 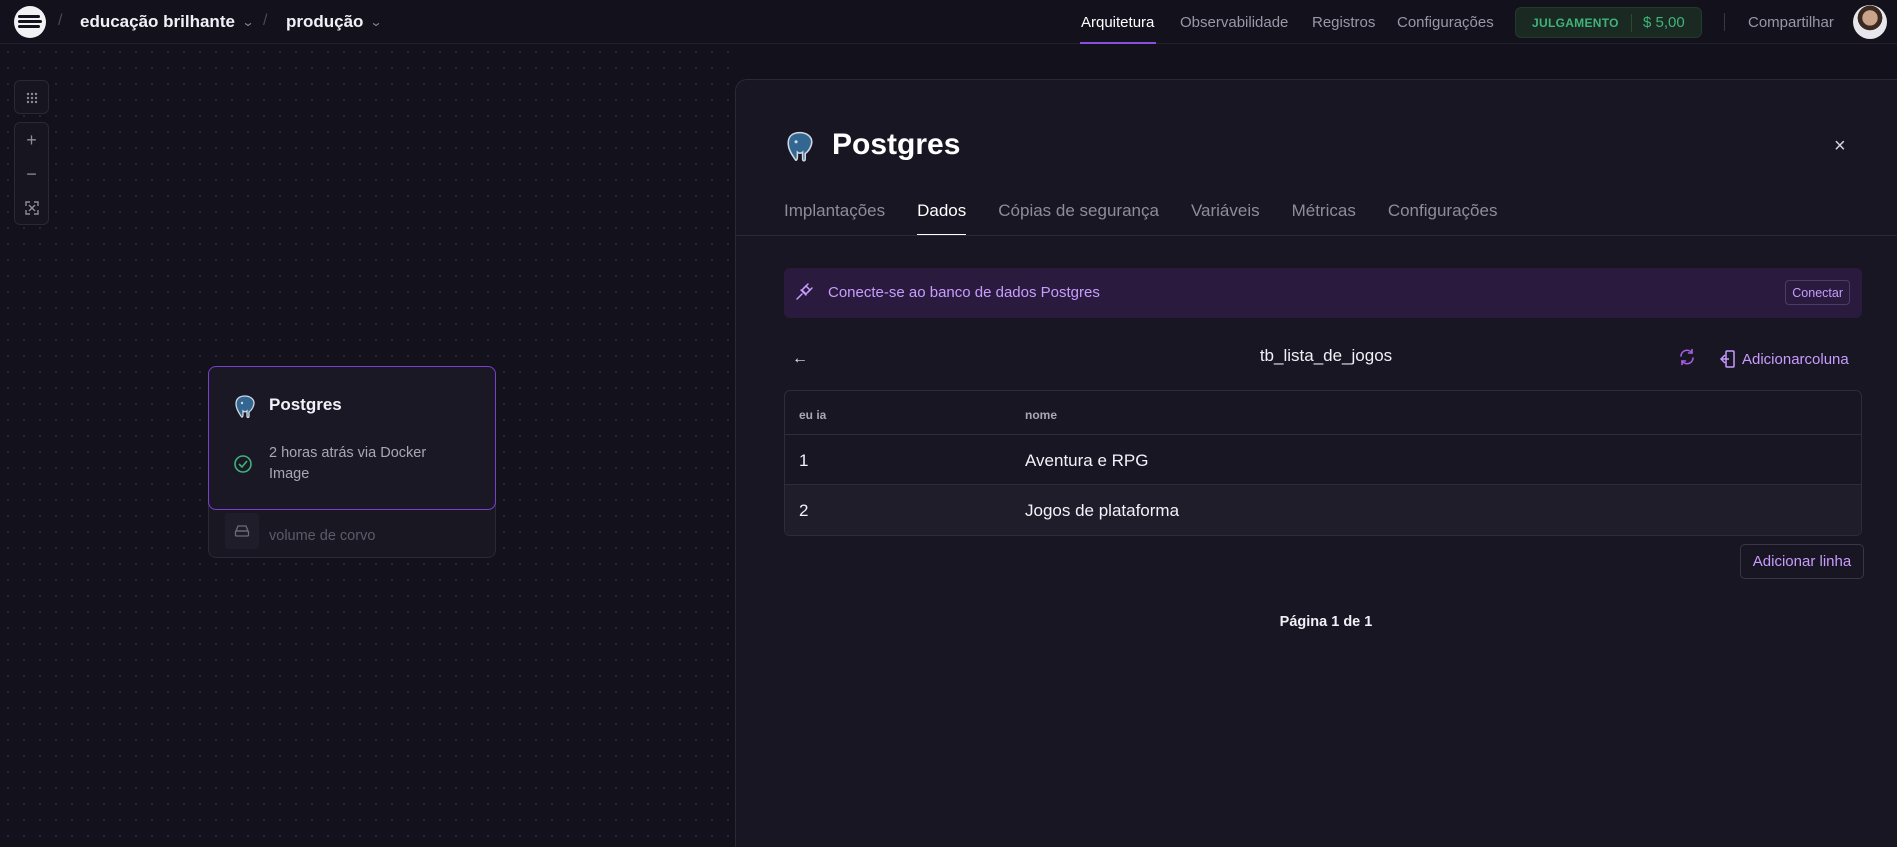 I want to click on hard-drive-icon, so click(x=242, y=531).